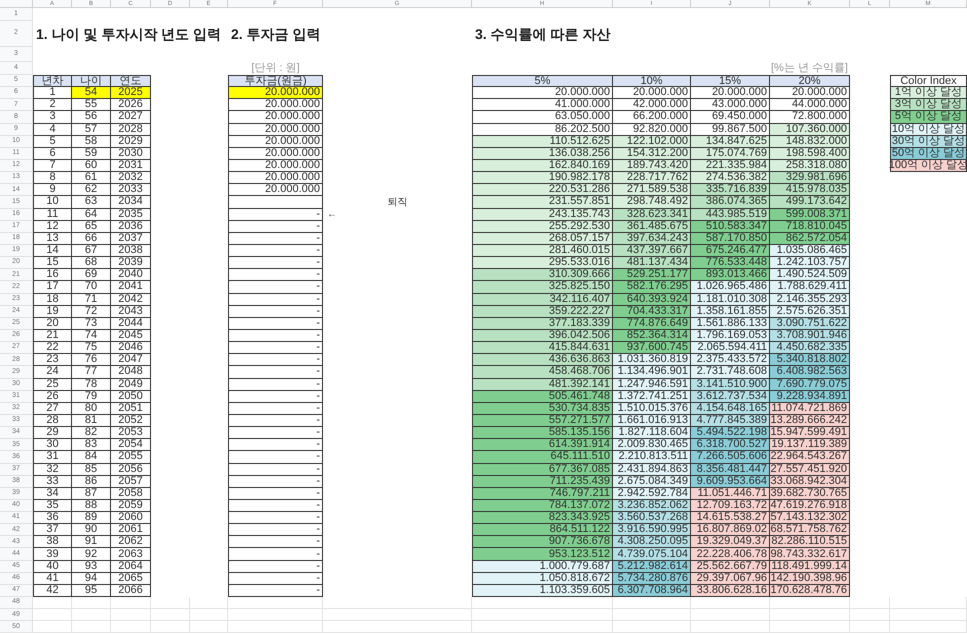 This screenshot has height=635, width=967. Describe the element at coordinates (131, 214) in the screenshot. I see `table-cell: 2035` at that location.